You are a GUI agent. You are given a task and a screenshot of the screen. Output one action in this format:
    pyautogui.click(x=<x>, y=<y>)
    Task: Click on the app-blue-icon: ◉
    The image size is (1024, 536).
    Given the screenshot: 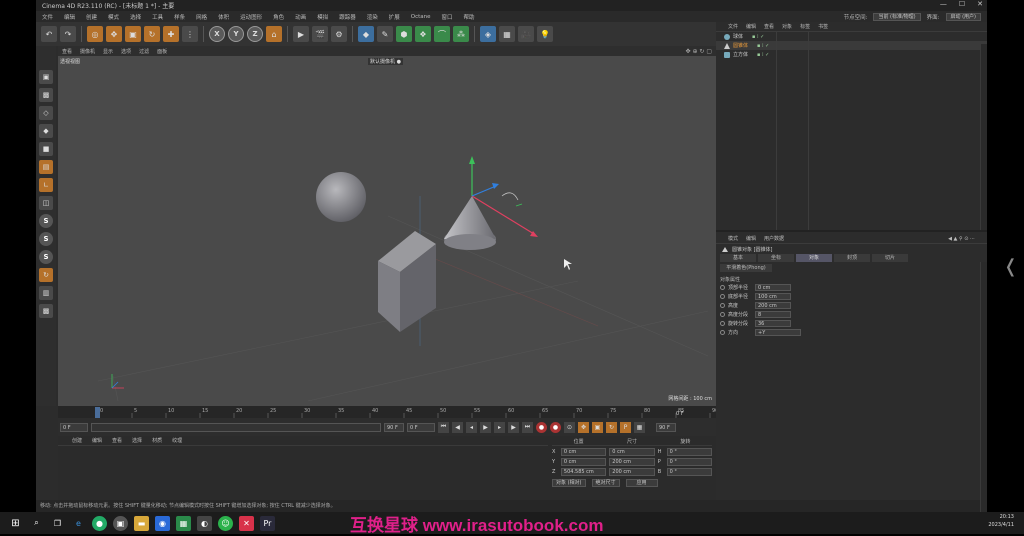 What is the action you would take?
    pyautogui.click(x=162, y=523)
    